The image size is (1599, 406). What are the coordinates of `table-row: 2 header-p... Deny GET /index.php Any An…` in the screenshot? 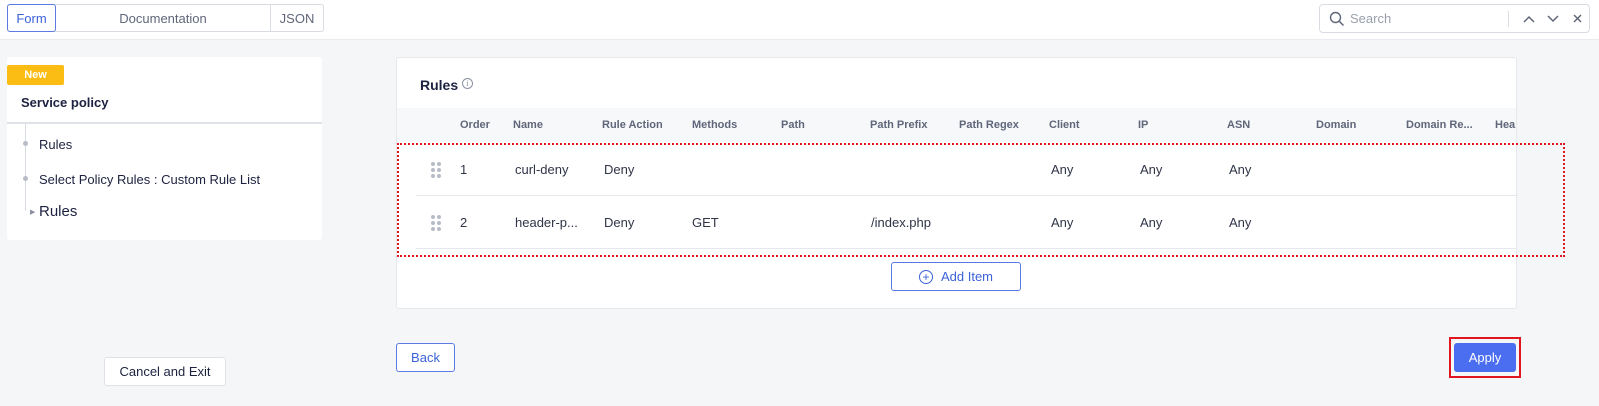 It's located at (966, 223).